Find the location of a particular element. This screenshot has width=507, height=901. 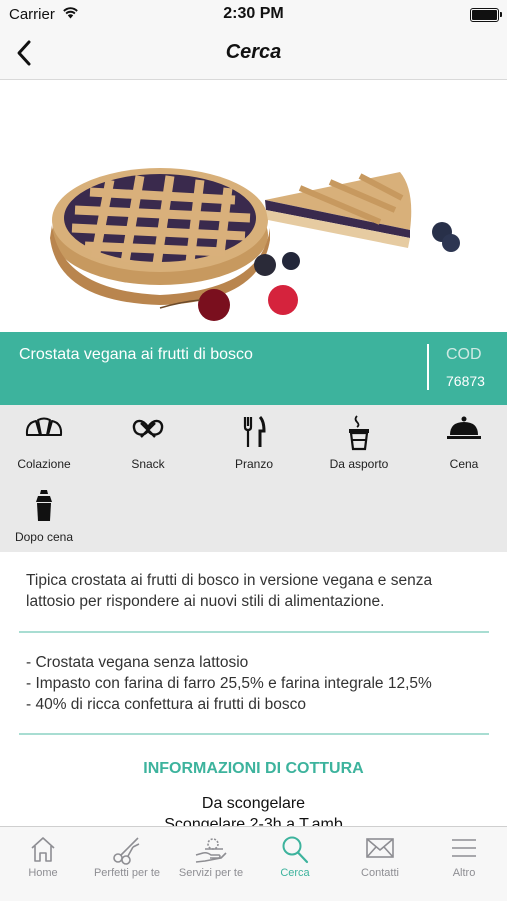

moment-pranzo: Pranzo is located at coordinates (254, 438).